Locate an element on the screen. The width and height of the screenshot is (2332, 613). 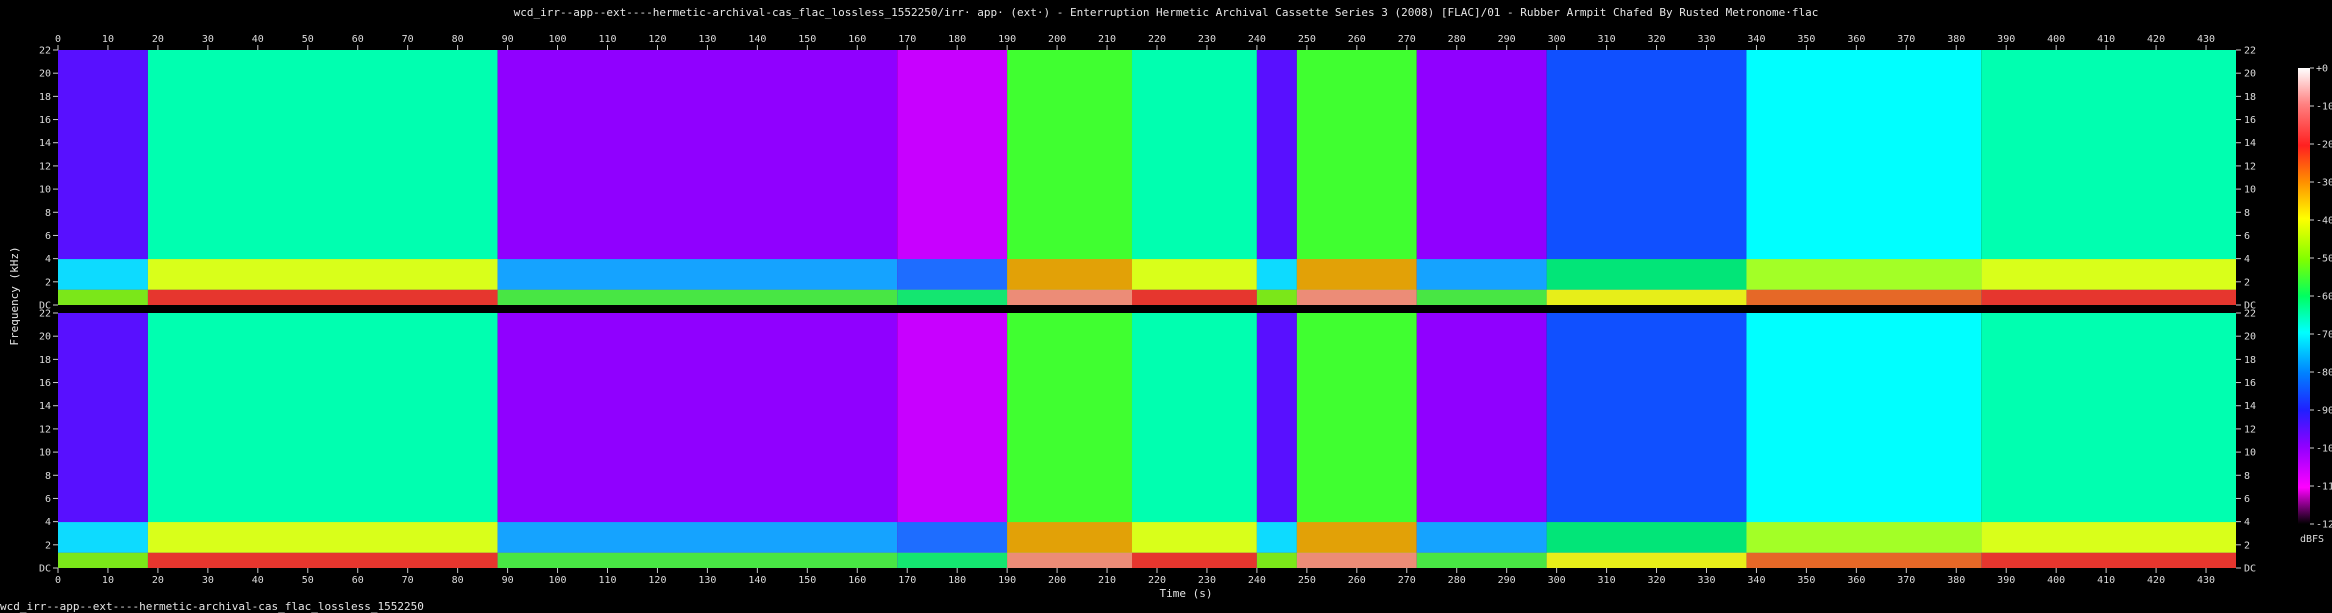
y-tick-label-left: 12 is located at coordinates (45, 429).